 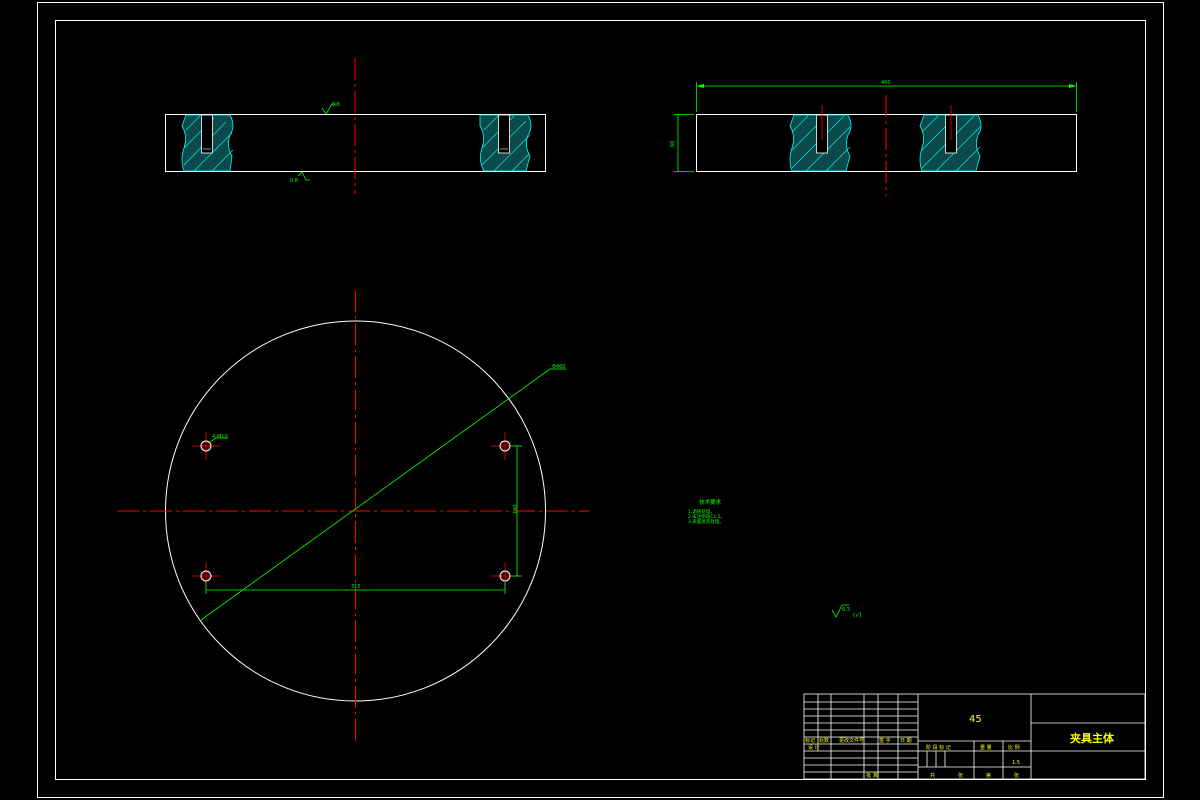 What do you see at coordinates (932, 775) in the screenshot?
I see `svg-text: 共` at bounding box center [932, 775].